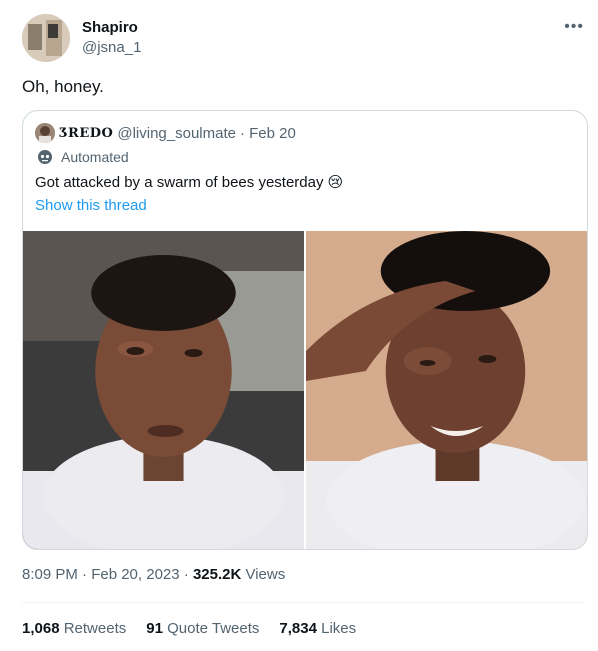 This screenshot has width=598, height=651. Describe the element at coordinates (154, 628) in the screenshot. I see `quotes-count: 91` at that location.